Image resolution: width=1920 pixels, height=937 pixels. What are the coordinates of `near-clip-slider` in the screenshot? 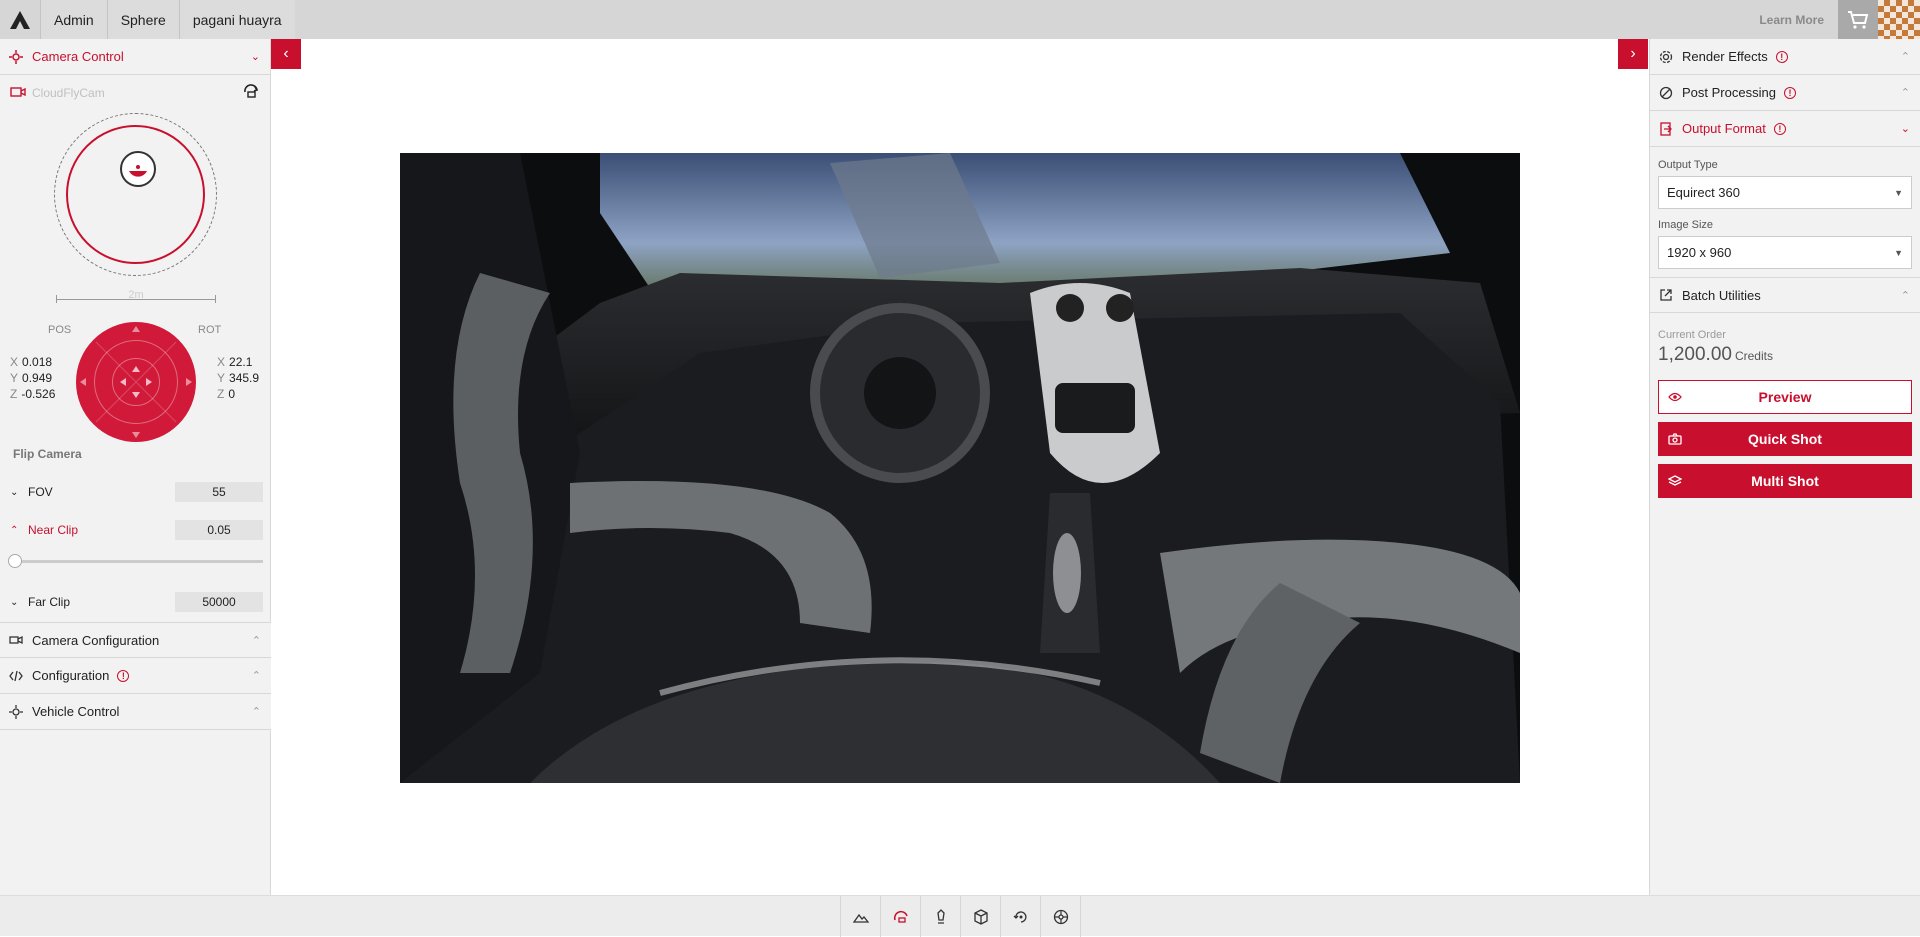 It's located at (135, 561).